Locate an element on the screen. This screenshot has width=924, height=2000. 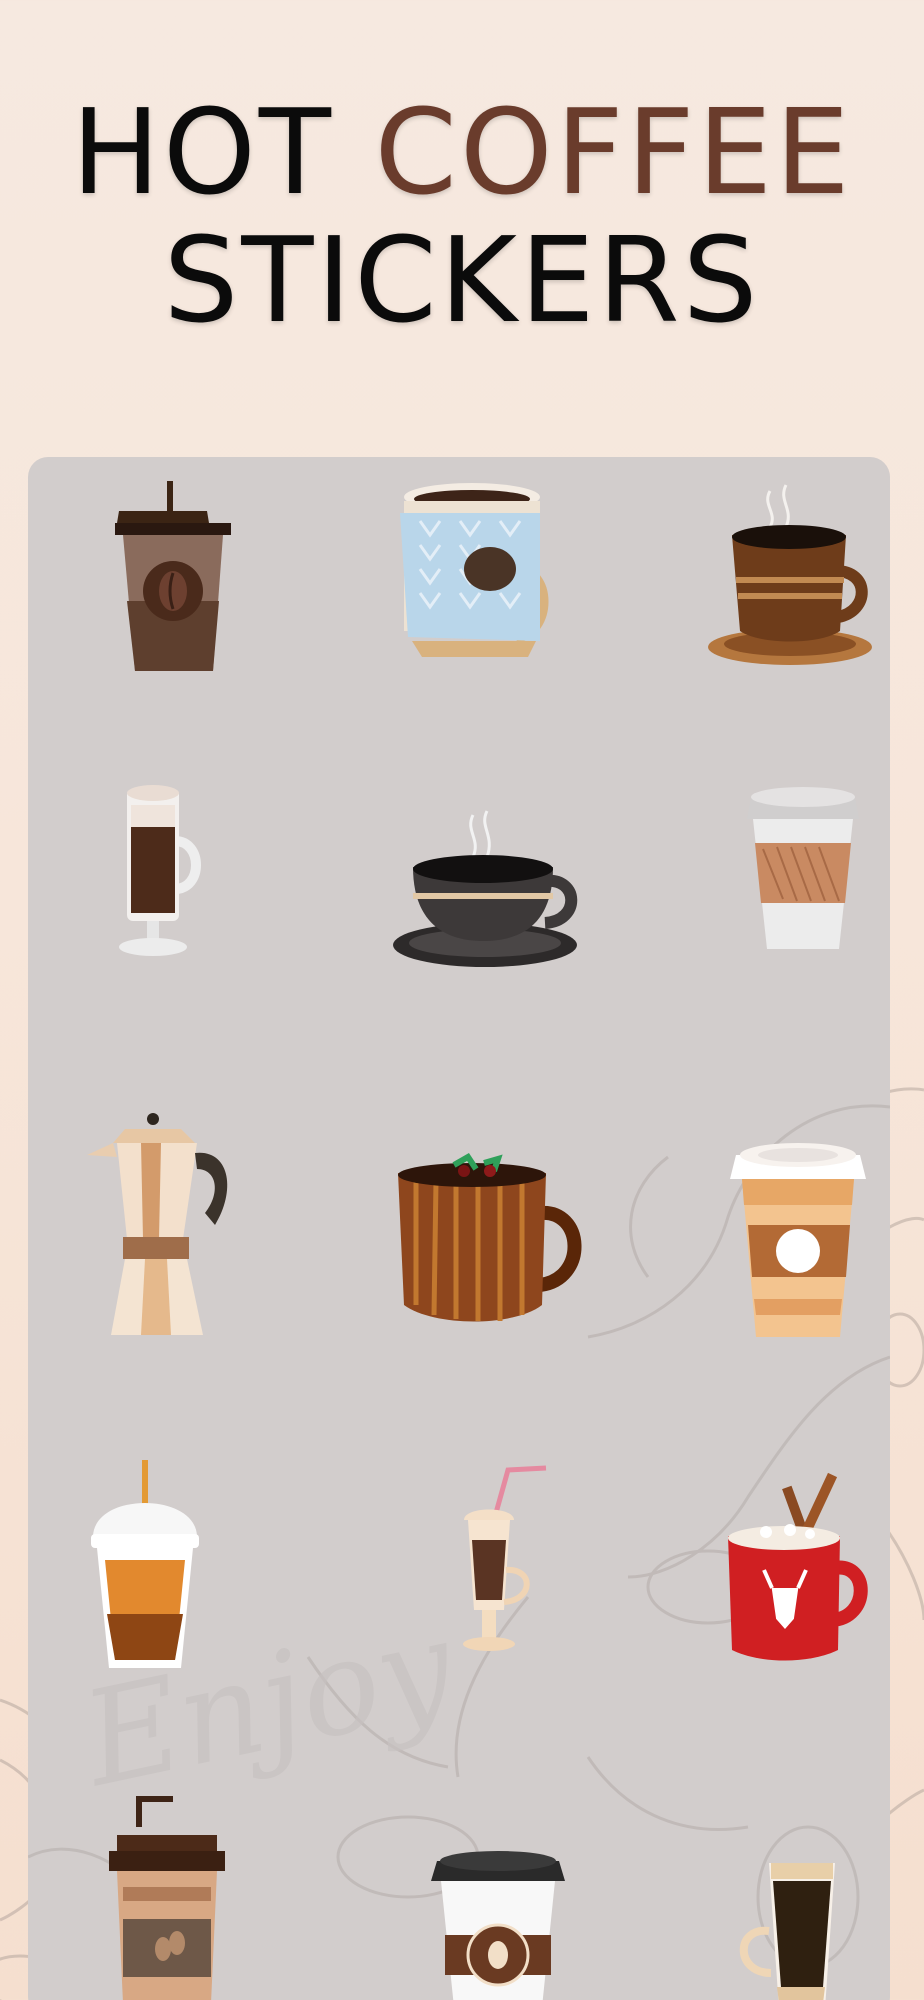
coffee-to-go-icon is located at coordinates (498, 1925).